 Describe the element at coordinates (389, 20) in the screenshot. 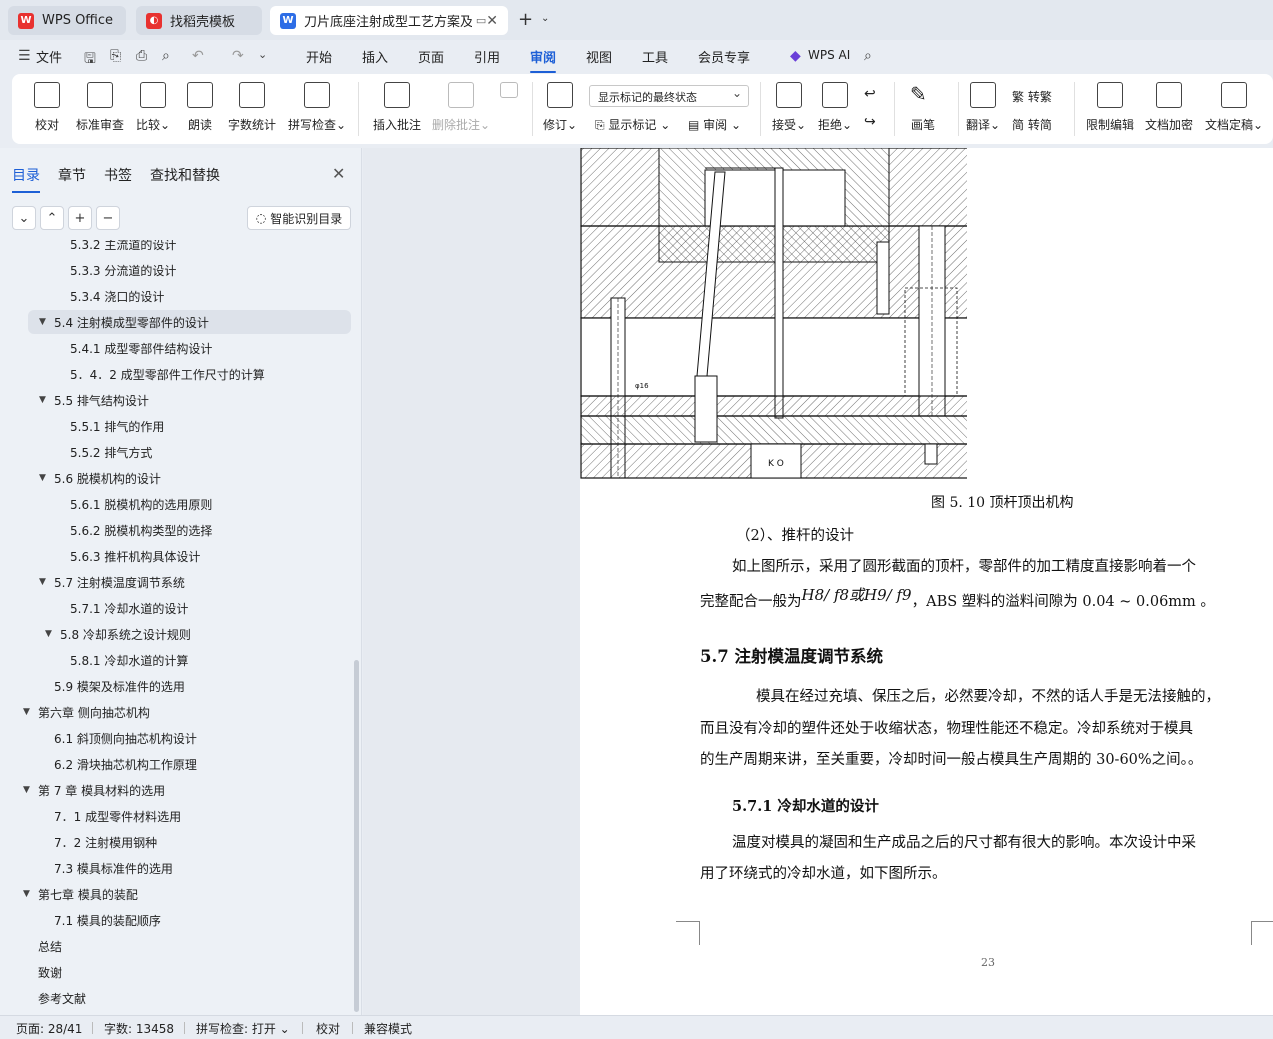

I see `tab-document: W 刀片底座注射成型工艺方案及模具设计 ▭ ✕` at that location.